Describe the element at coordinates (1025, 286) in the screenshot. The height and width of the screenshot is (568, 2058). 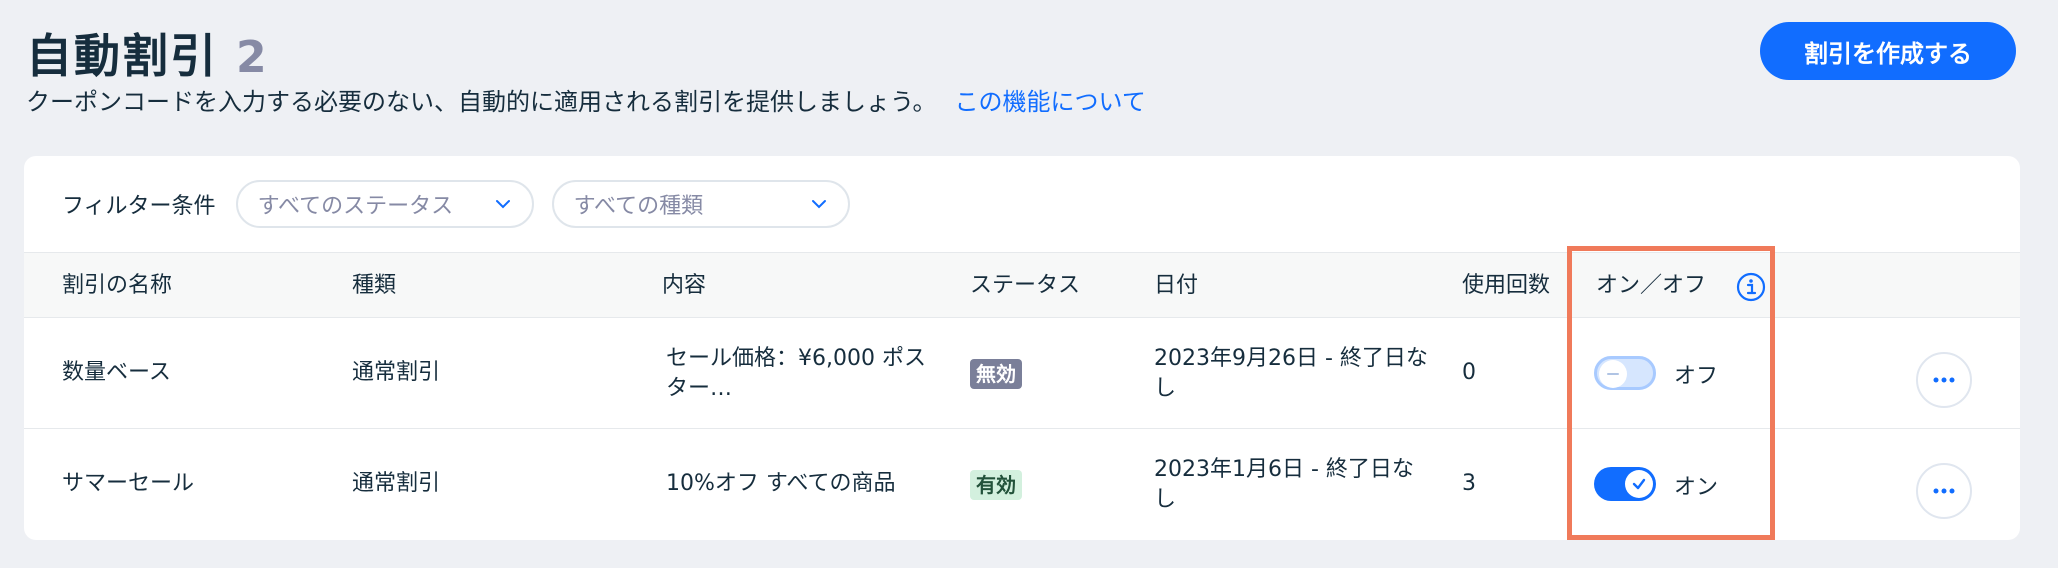
I see `column-header-status: ステータス` at that location.